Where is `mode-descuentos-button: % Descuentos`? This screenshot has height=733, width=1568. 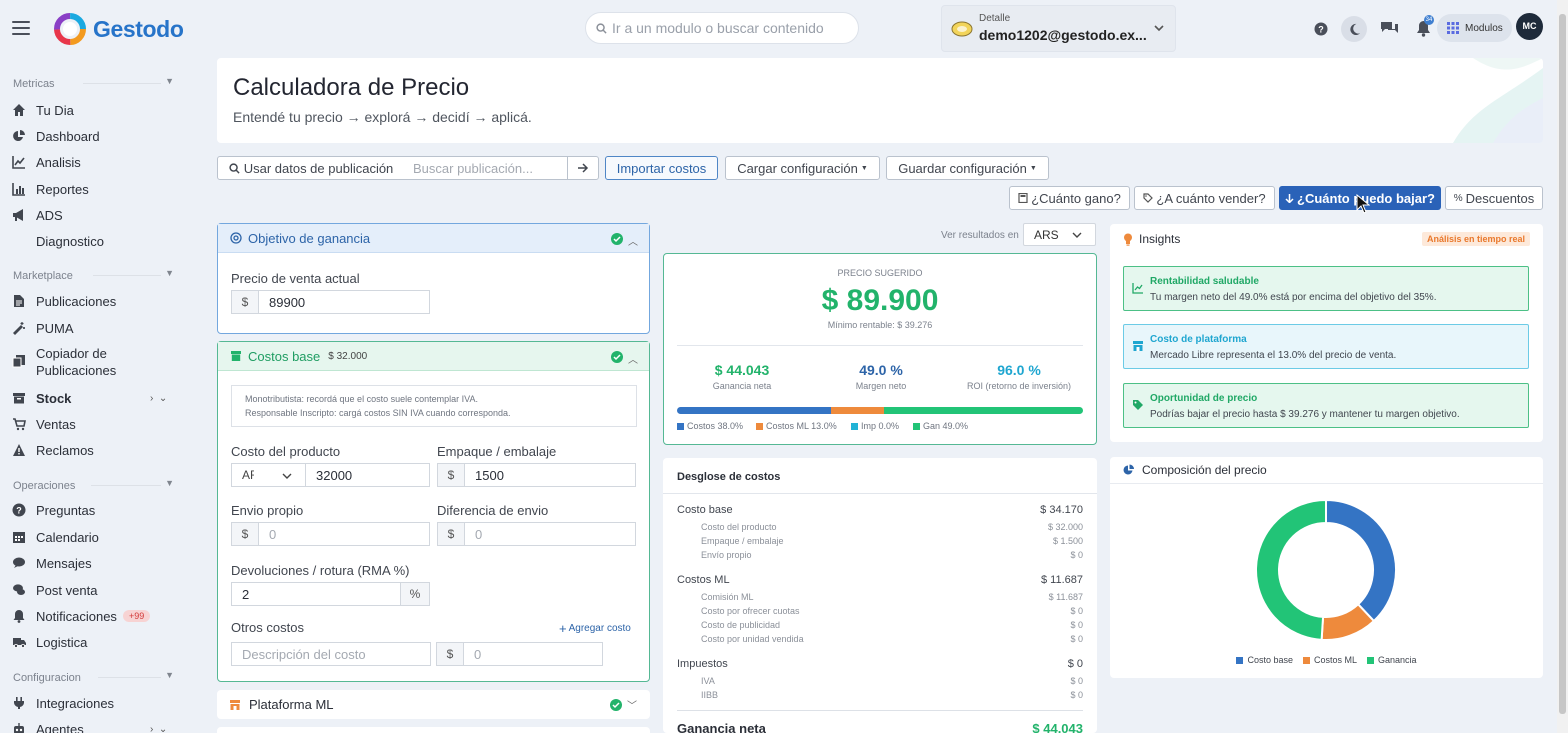
mode-descuentos-button: % Descuentos is located at coordinates (1494, 198).